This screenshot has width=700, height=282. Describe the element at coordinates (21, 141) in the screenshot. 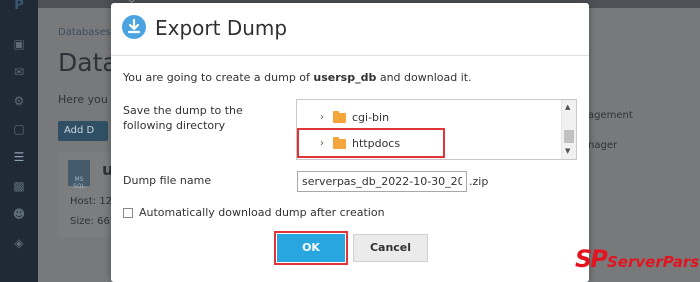

I see `sidebar: P ▣ ✉ ⚙ ▢ ☰ ▩ ☻ ◈ ›` at that location.